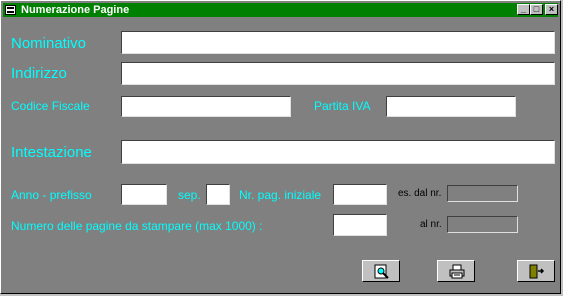 Image resolution: width=563 pixels, height=296 pixels. What do you see at coordinates (482, 224) in the screenshot?
I see `al-nr-field` at bounding box center [482, 224].